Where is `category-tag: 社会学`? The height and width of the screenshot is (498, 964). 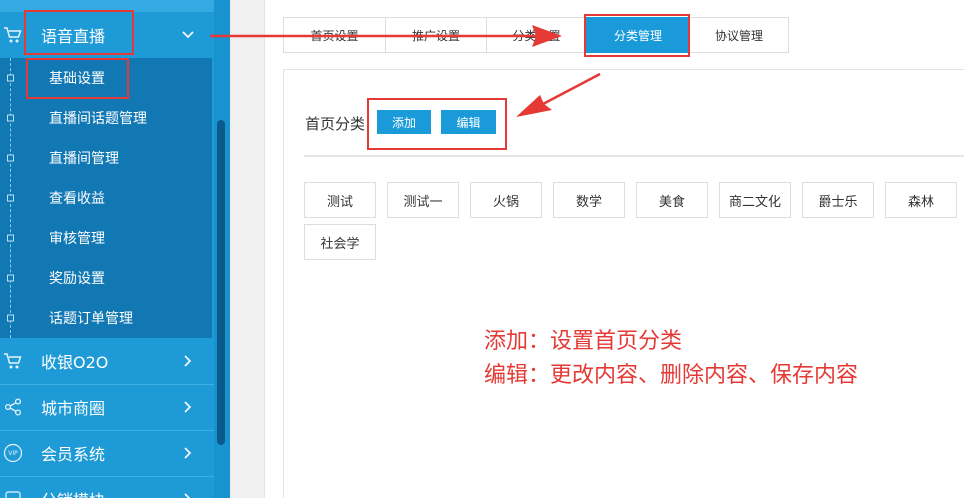 category-tag: 社会学 is located at coordinates (340, 242).